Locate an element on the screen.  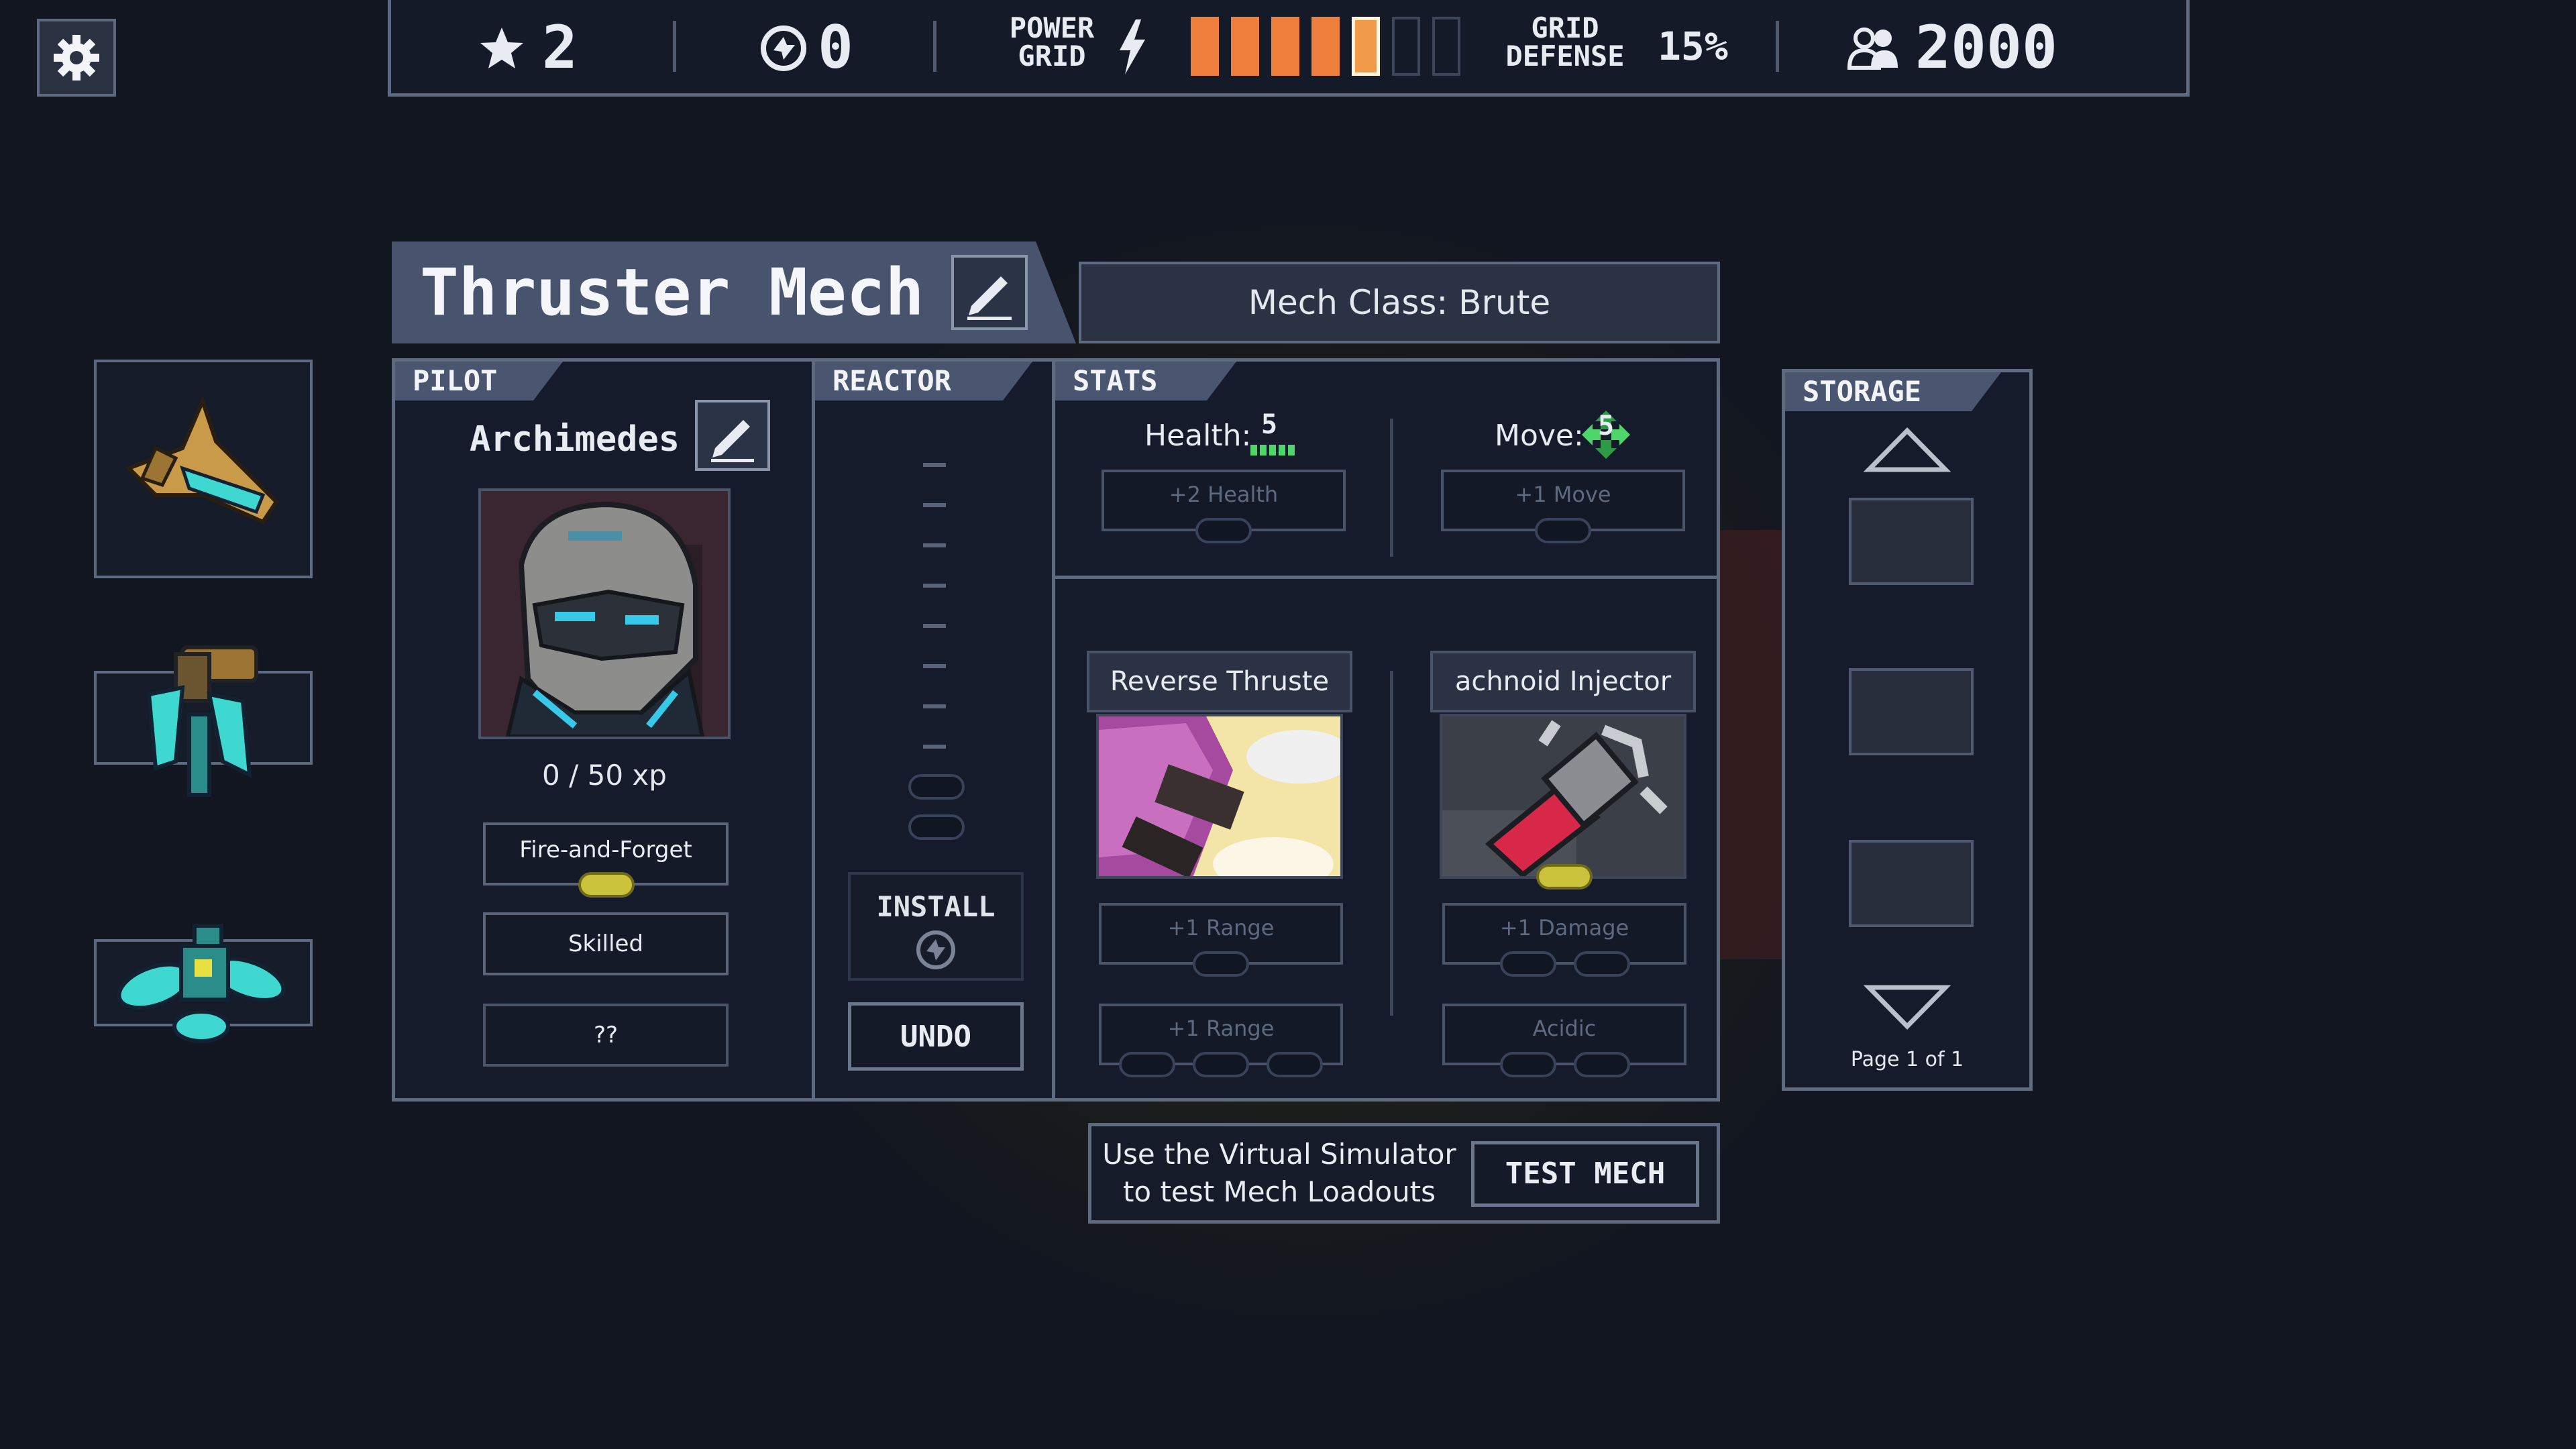
pilot-skill-3-label: ?? is located at coordinates (606, 1035).